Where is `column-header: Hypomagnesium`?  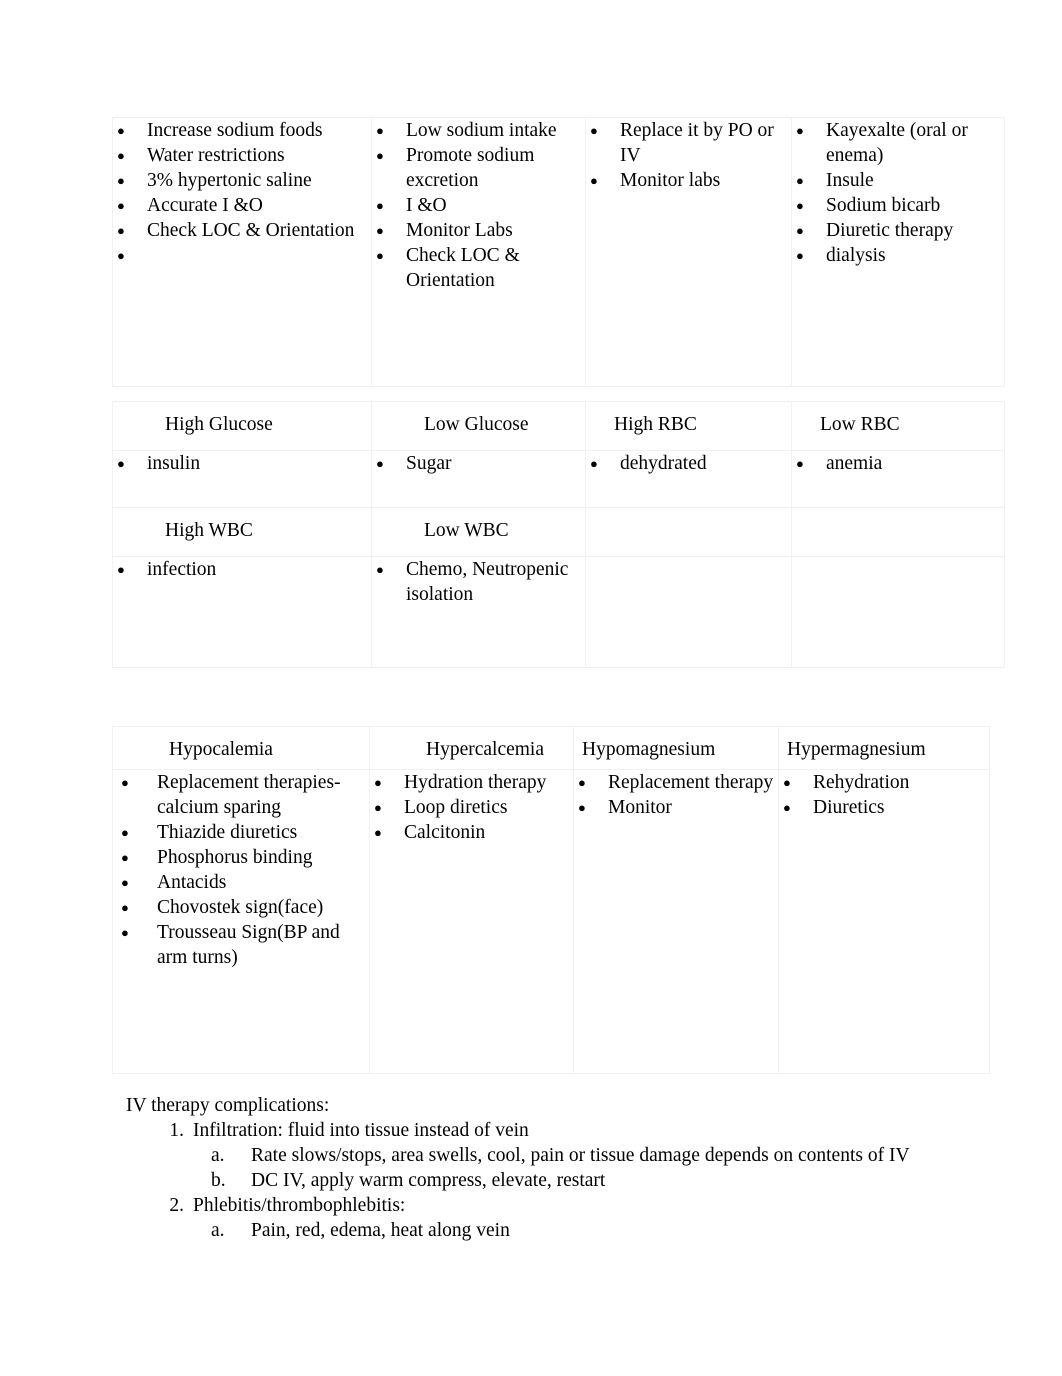
column-header: Hypomagnesium is located at coordinates (649, 749).